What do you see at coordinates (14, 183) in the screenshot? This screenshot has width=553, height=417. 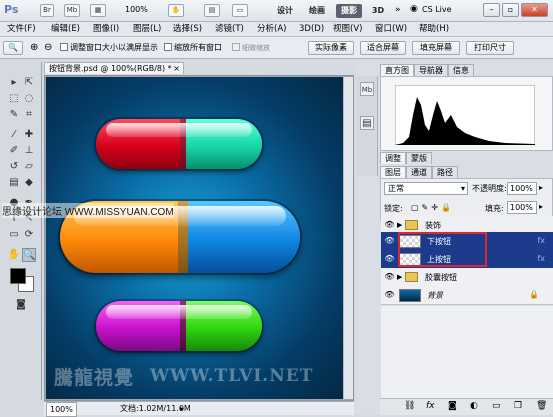 I see `gradient-tool-icon: ▤` at bounding box center [14, 183].